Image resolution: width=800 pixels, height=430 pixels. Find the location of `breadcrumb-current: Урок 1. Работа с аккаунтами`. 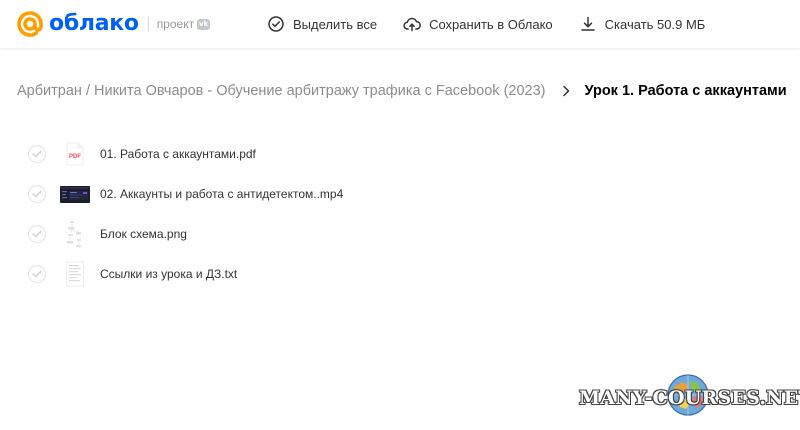

breadcrumb-current: Урок 1. Работа с аккаунтами is located at coordinates (685, 91).